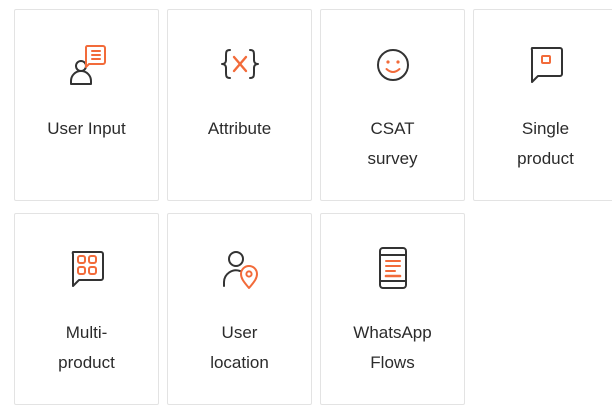 The width and height of the screenshot is (612, 412). Describe the element at coordinates (545, 128) in the screenshot. I see `tile-label-line: Single` at that location.